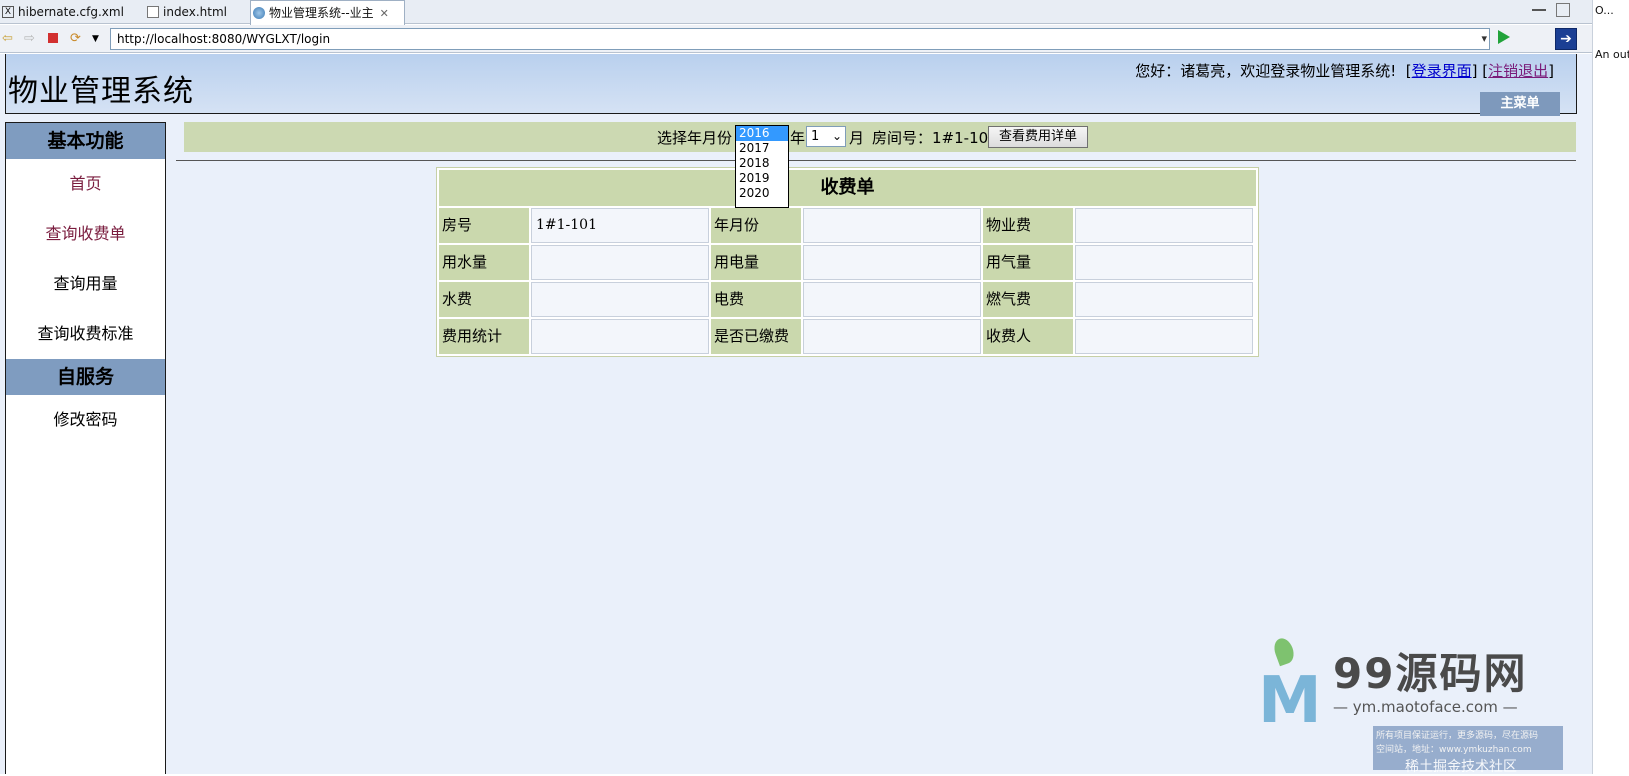 This screenshot has width=1629, height=776. I want to click on site-logo: 物业管理系统, so click(101, 91).